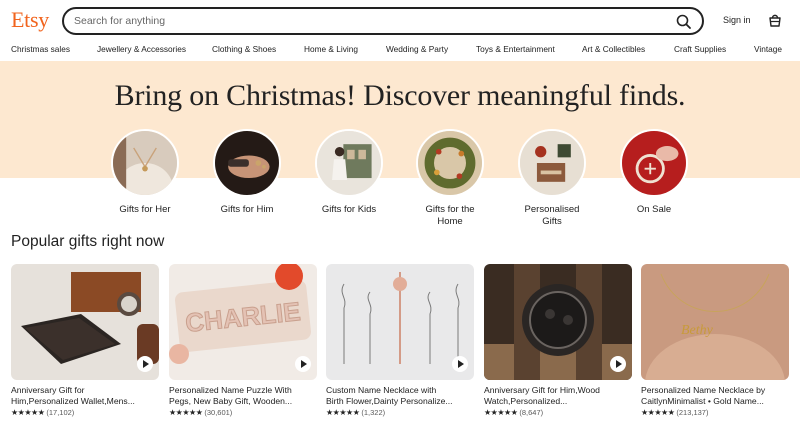 This screenshot has height=422, width=800. I want to click on search-input, so click(369, 21).